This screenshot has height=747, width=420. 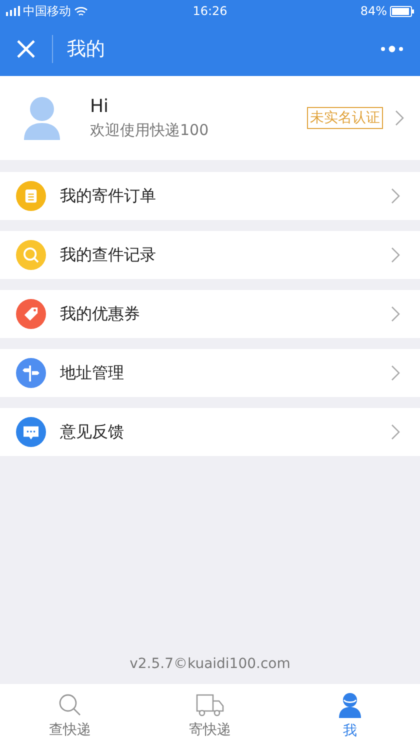 I want to click on tab: 查快递, so click(x=70, y=715).